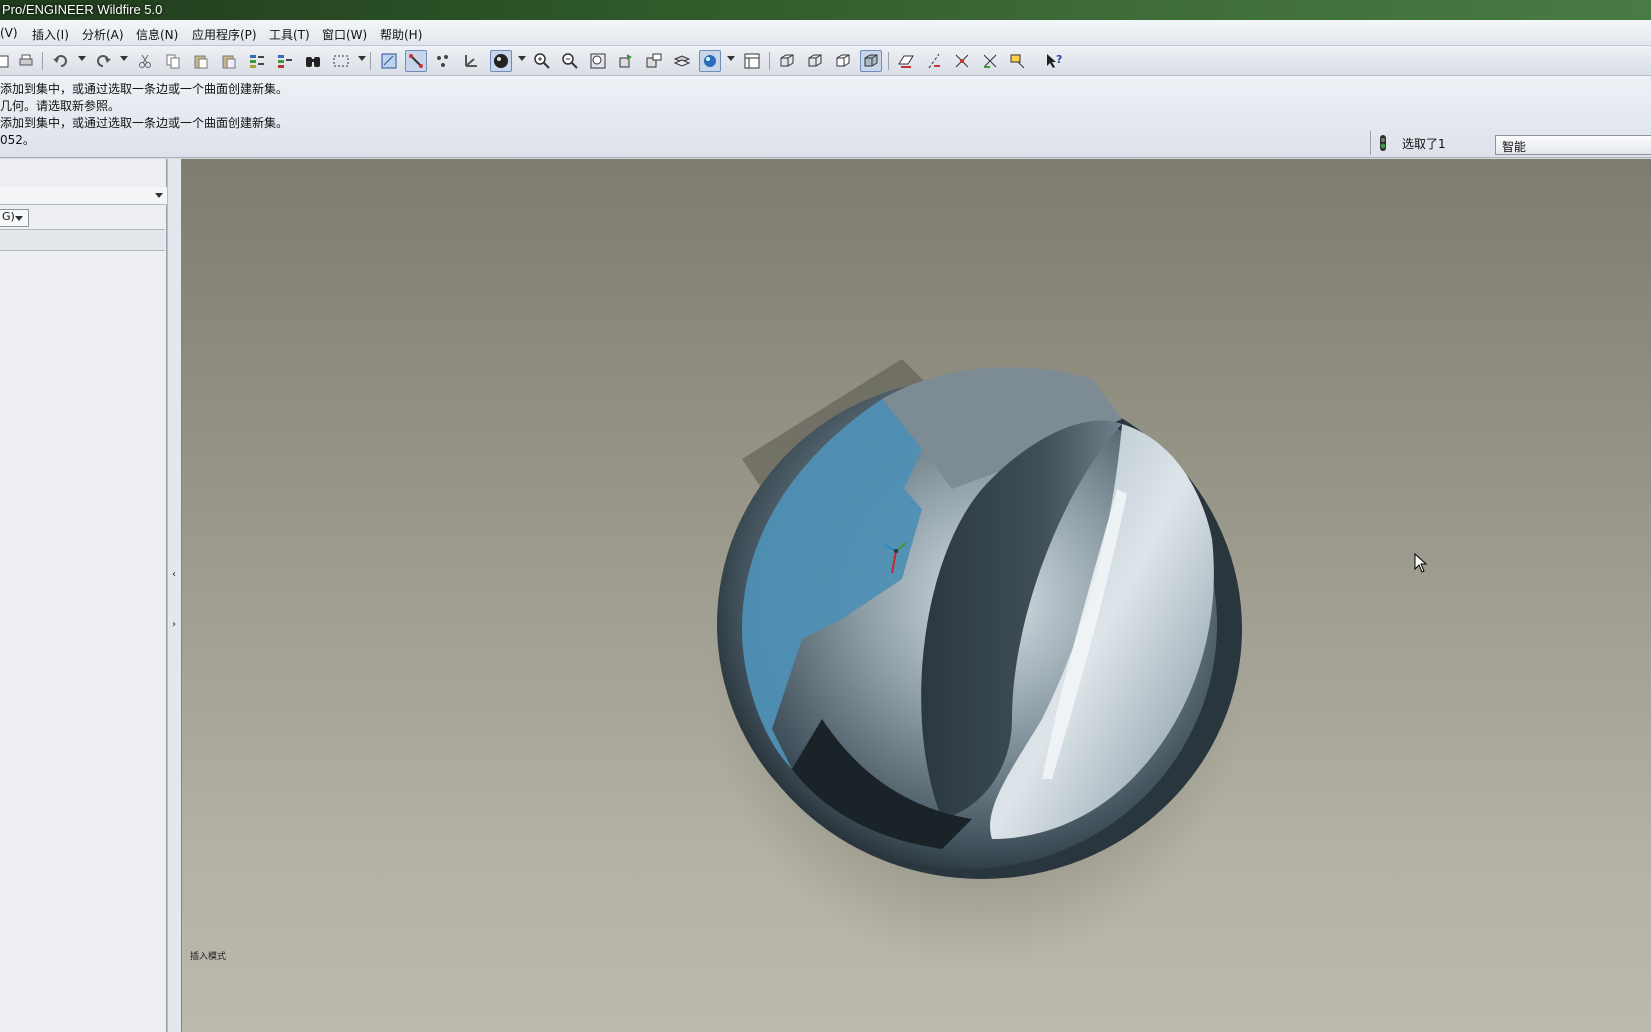 The width and height of the screenshot is (1651, 1032). What do you see at coordinates (654, 61) in the screenshot?
I see `saved-views-icon` at bounding box center [654, 61].